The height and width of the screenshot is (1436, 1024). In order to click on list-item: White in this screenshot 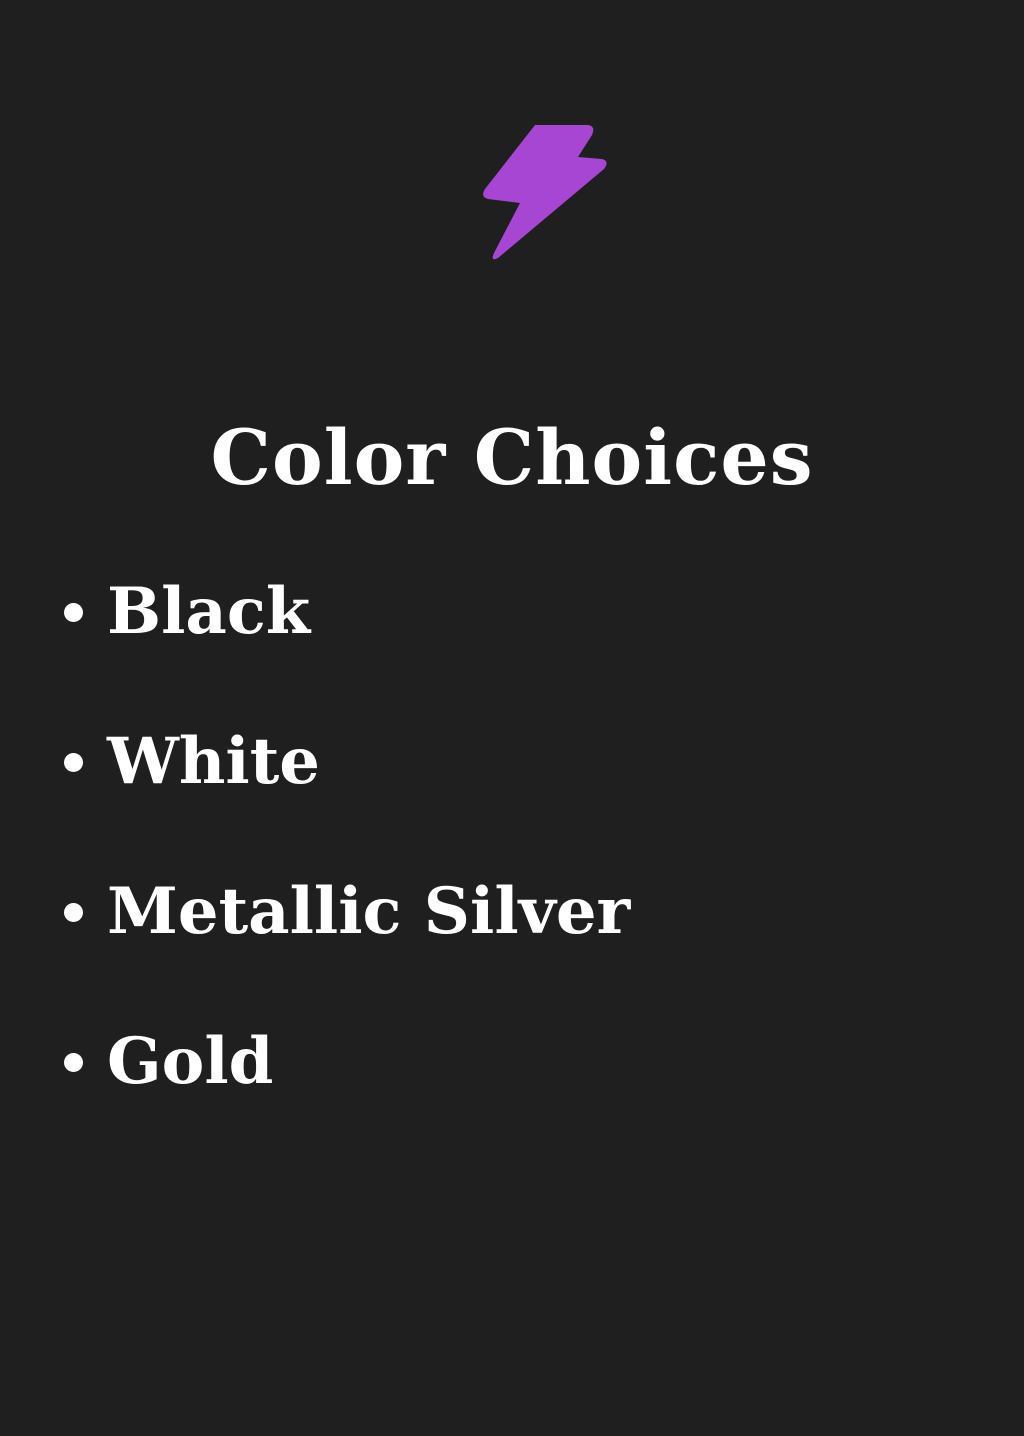, I will do `click(344, 762)`.